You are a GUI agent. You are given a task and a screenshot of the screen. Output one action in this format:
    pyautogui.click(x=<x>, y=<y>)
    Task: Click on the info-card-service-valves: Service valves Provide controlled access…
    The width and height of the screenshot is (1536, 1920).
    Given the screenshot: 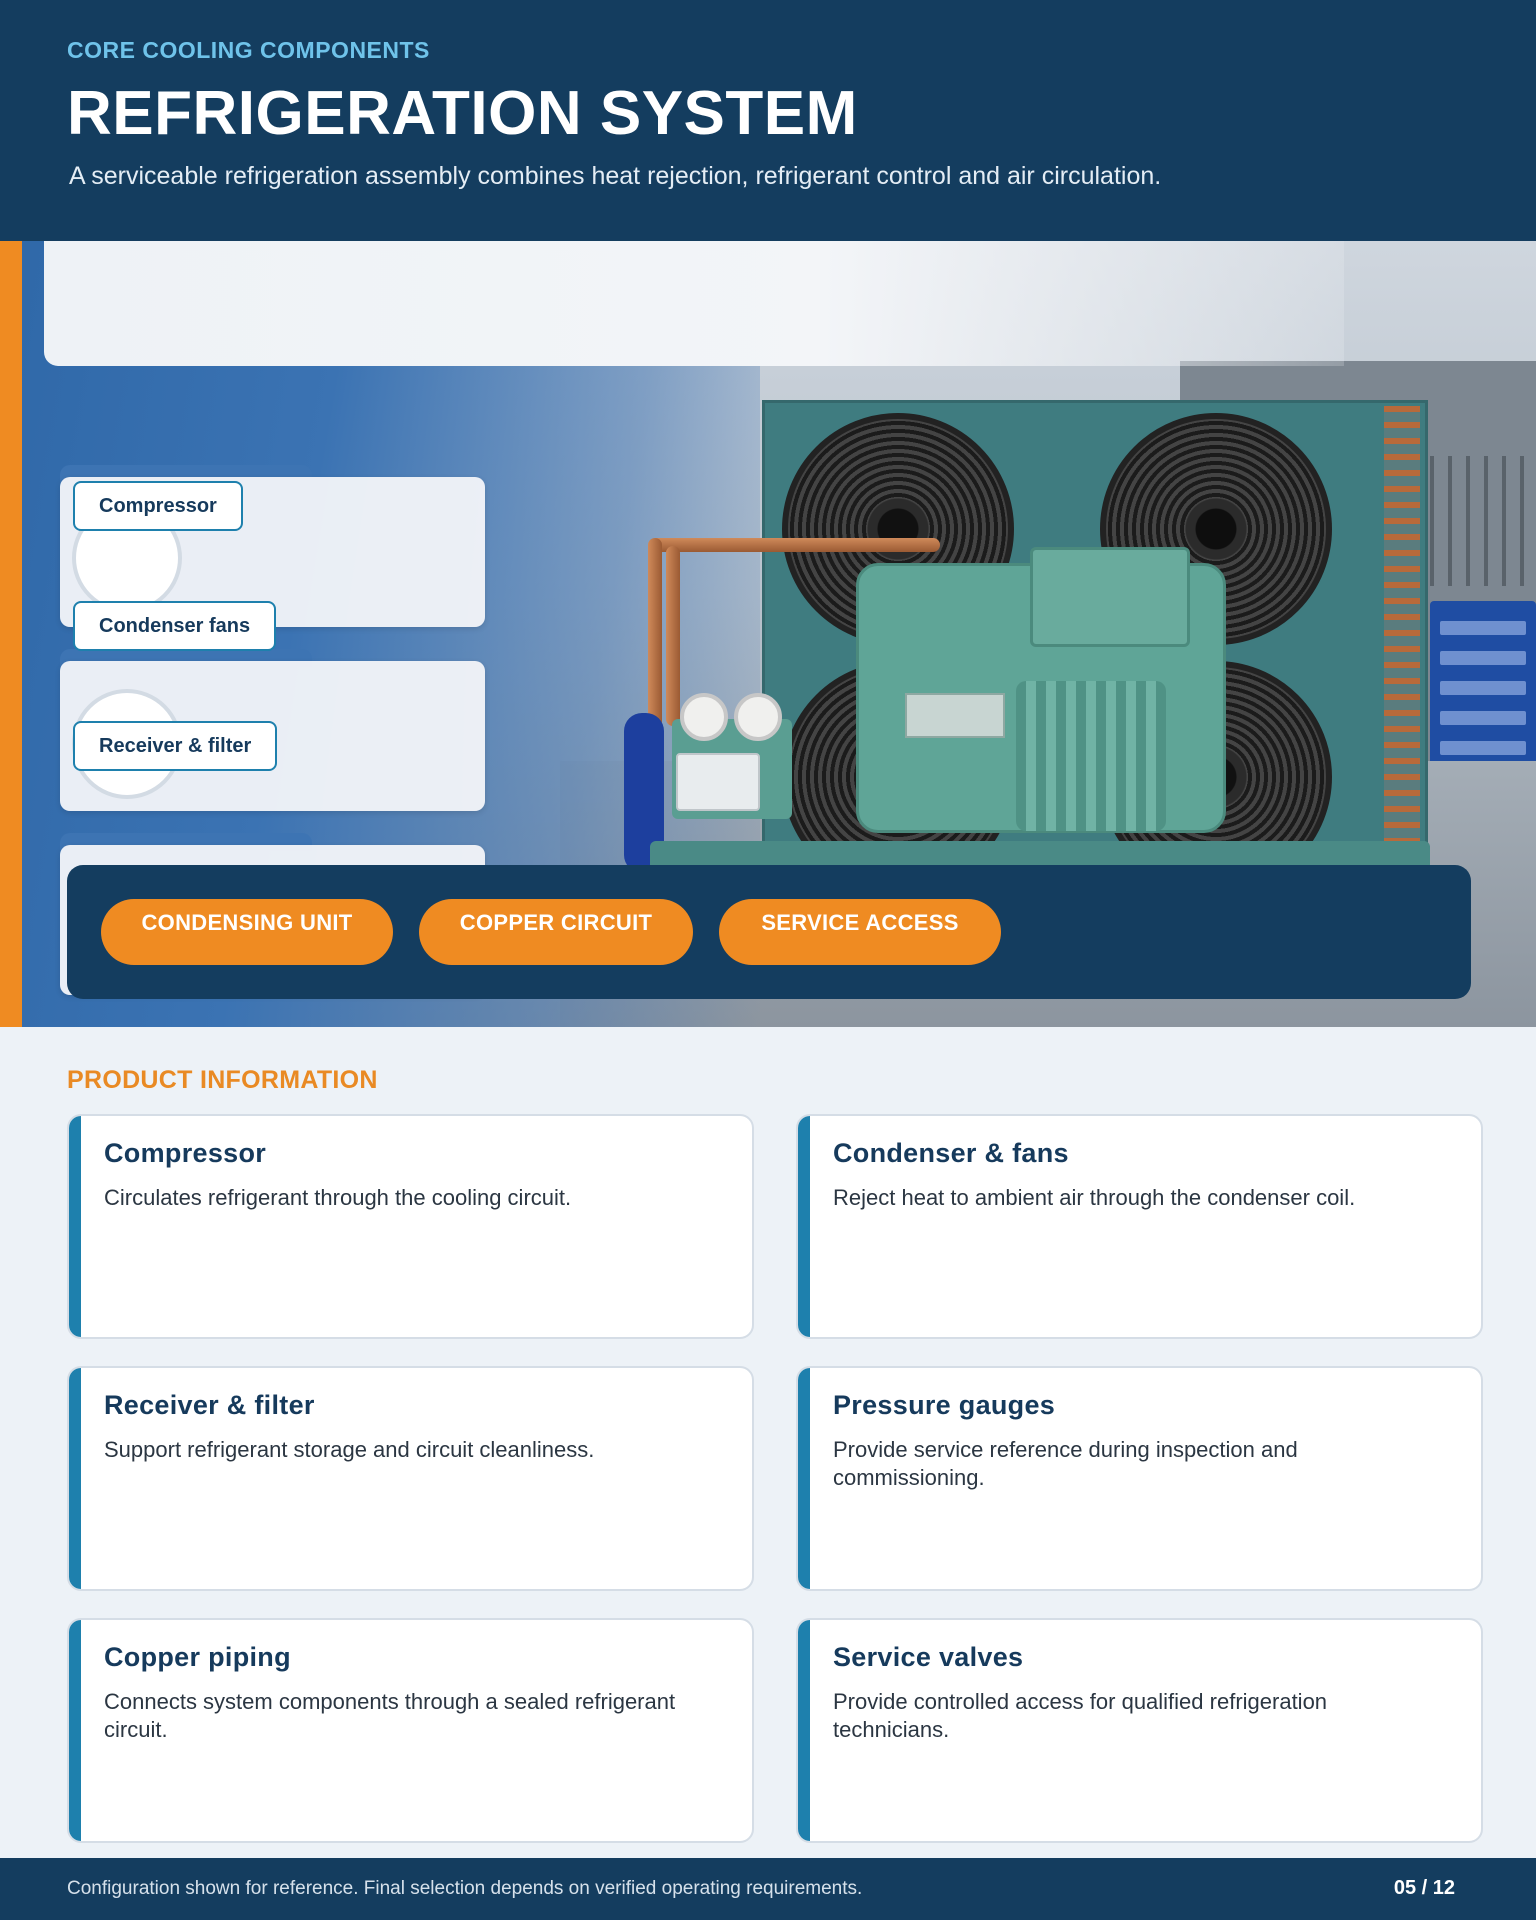 What is the action you would take?
    pyautogui.click(x=1139, y=1730)
    